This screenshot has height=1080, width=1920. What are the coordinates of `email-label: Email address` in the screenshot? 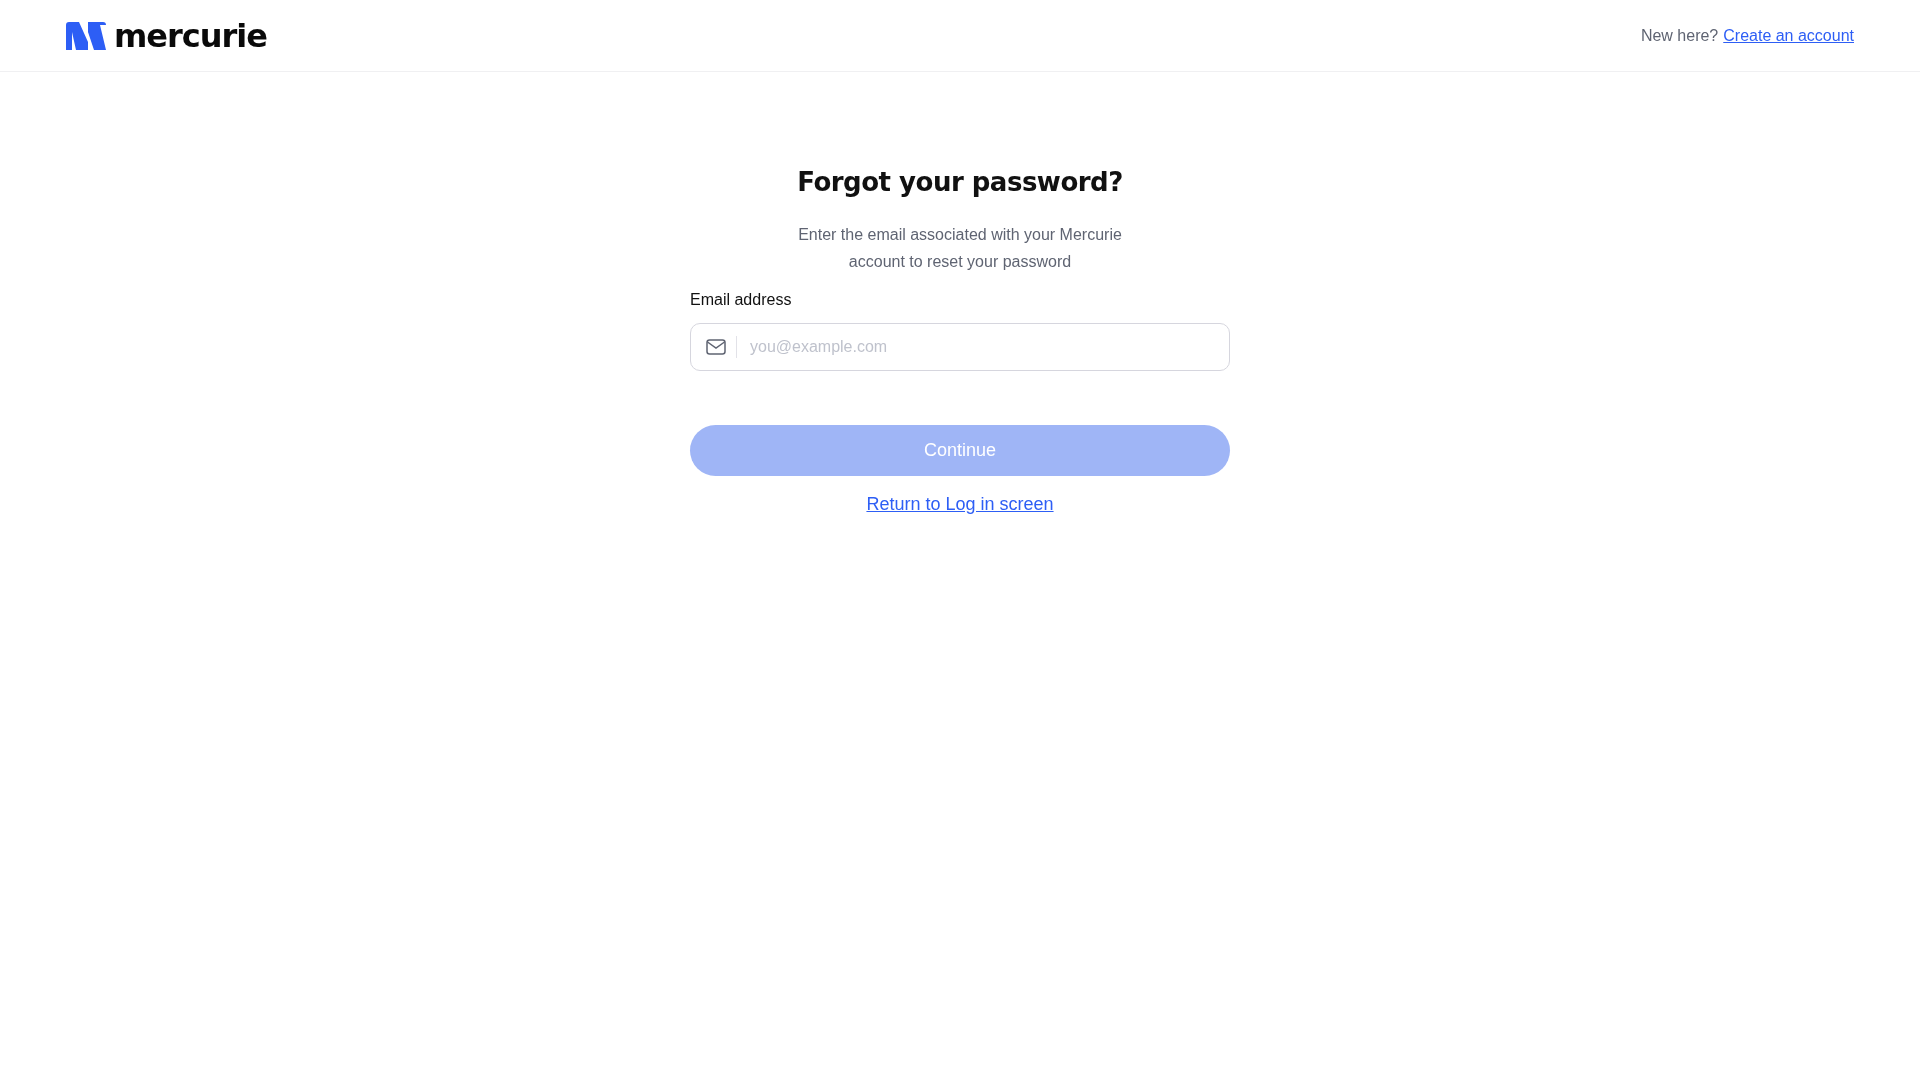 It's located at (741, 300).